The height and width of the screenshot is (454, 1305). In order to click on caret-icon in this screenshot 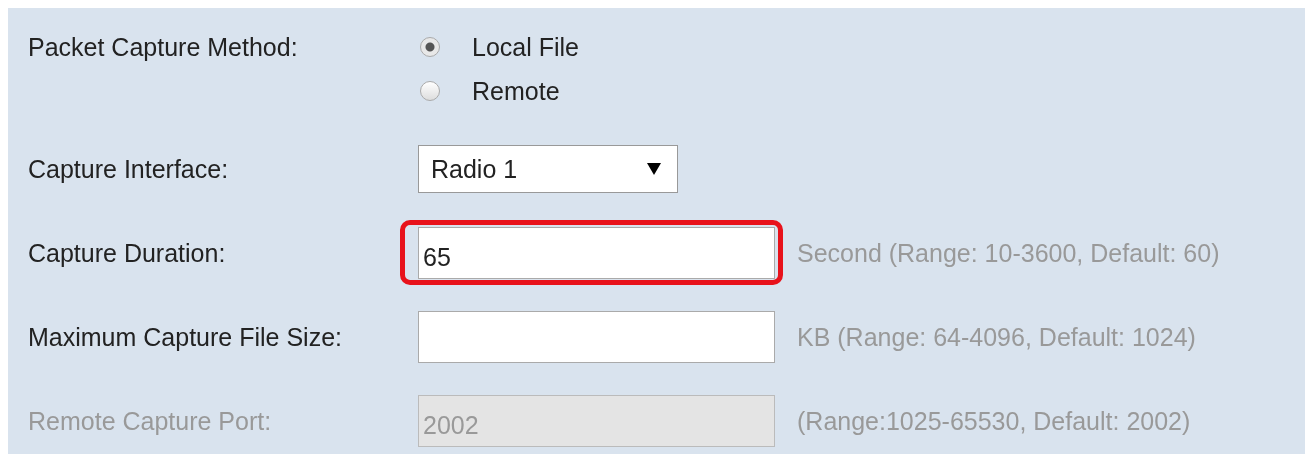, I will do `click(654, 169)`.